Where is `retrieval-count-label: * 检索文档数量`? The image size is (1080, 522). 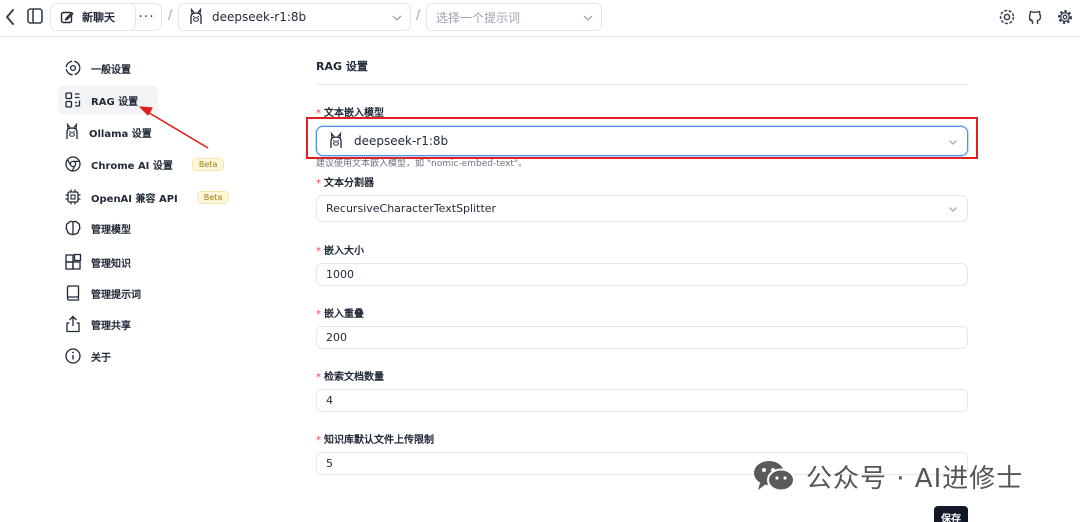 retrieval-count-label: * 检索文档数量 is located at coordinates (350, 375).